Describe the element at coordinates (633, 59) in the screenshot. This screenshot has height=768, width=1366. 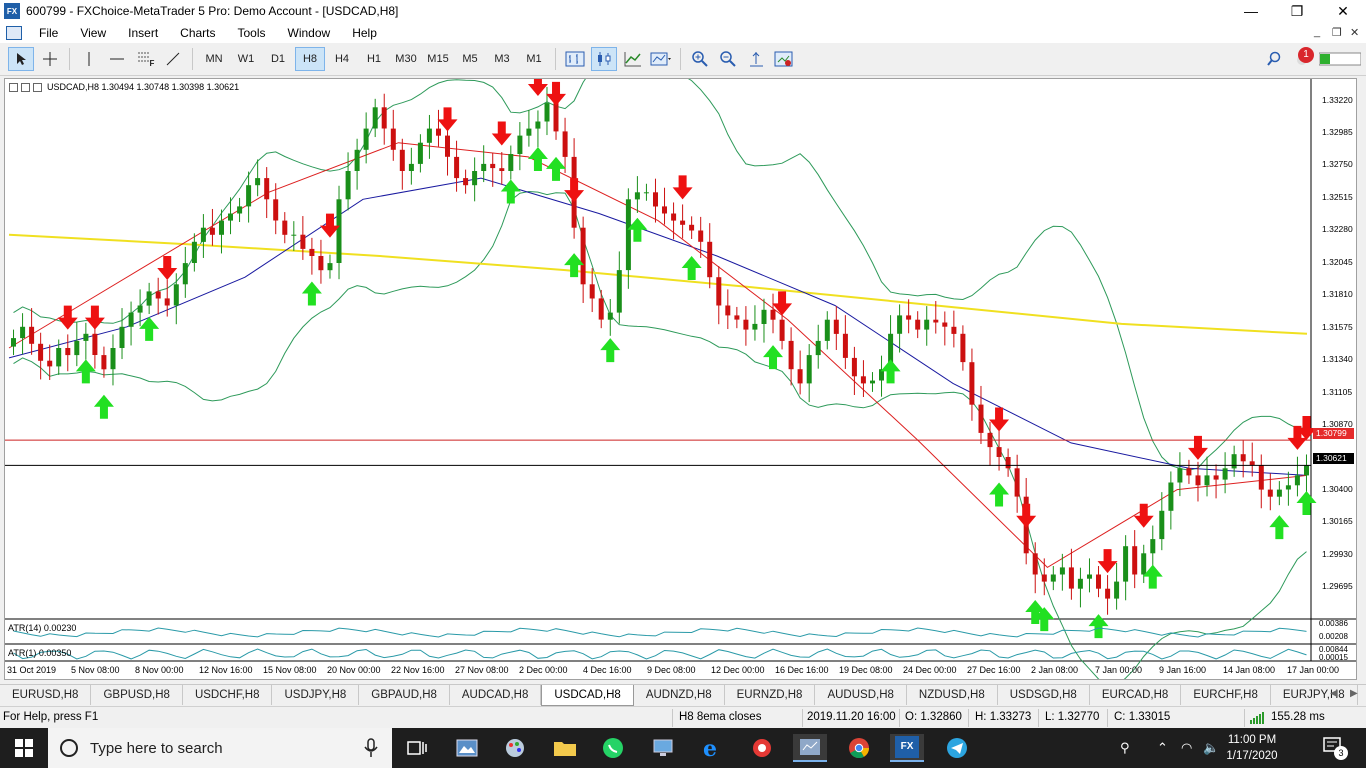
I see `line-chart-button` at that location.